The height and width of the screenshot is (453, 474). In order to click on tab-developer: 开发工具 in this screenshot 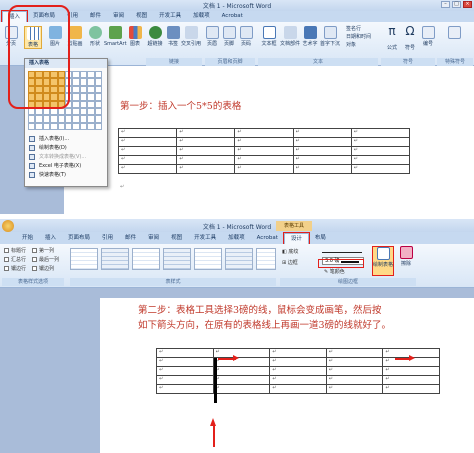, I will do `click(170, 16)`.